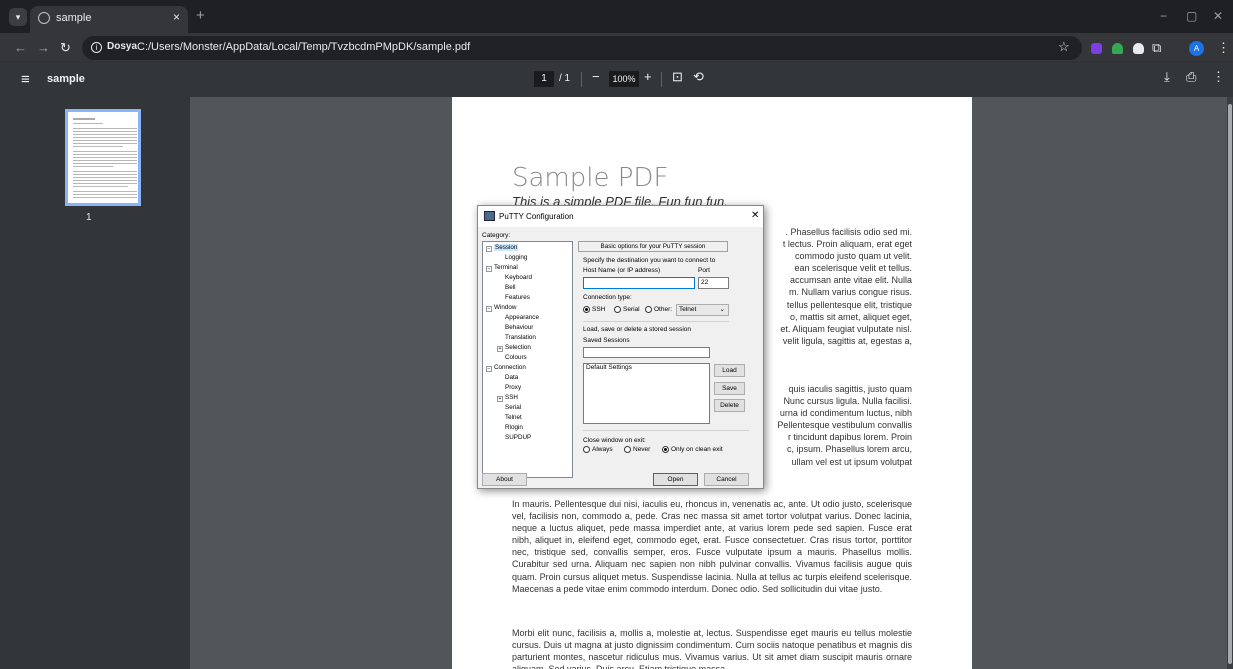 This screenshot has height=669, width=1233. What do you see at coordinates (103, 157) in the screenshot?
I see `page-thumbnail` at bounding box center [103, 157].